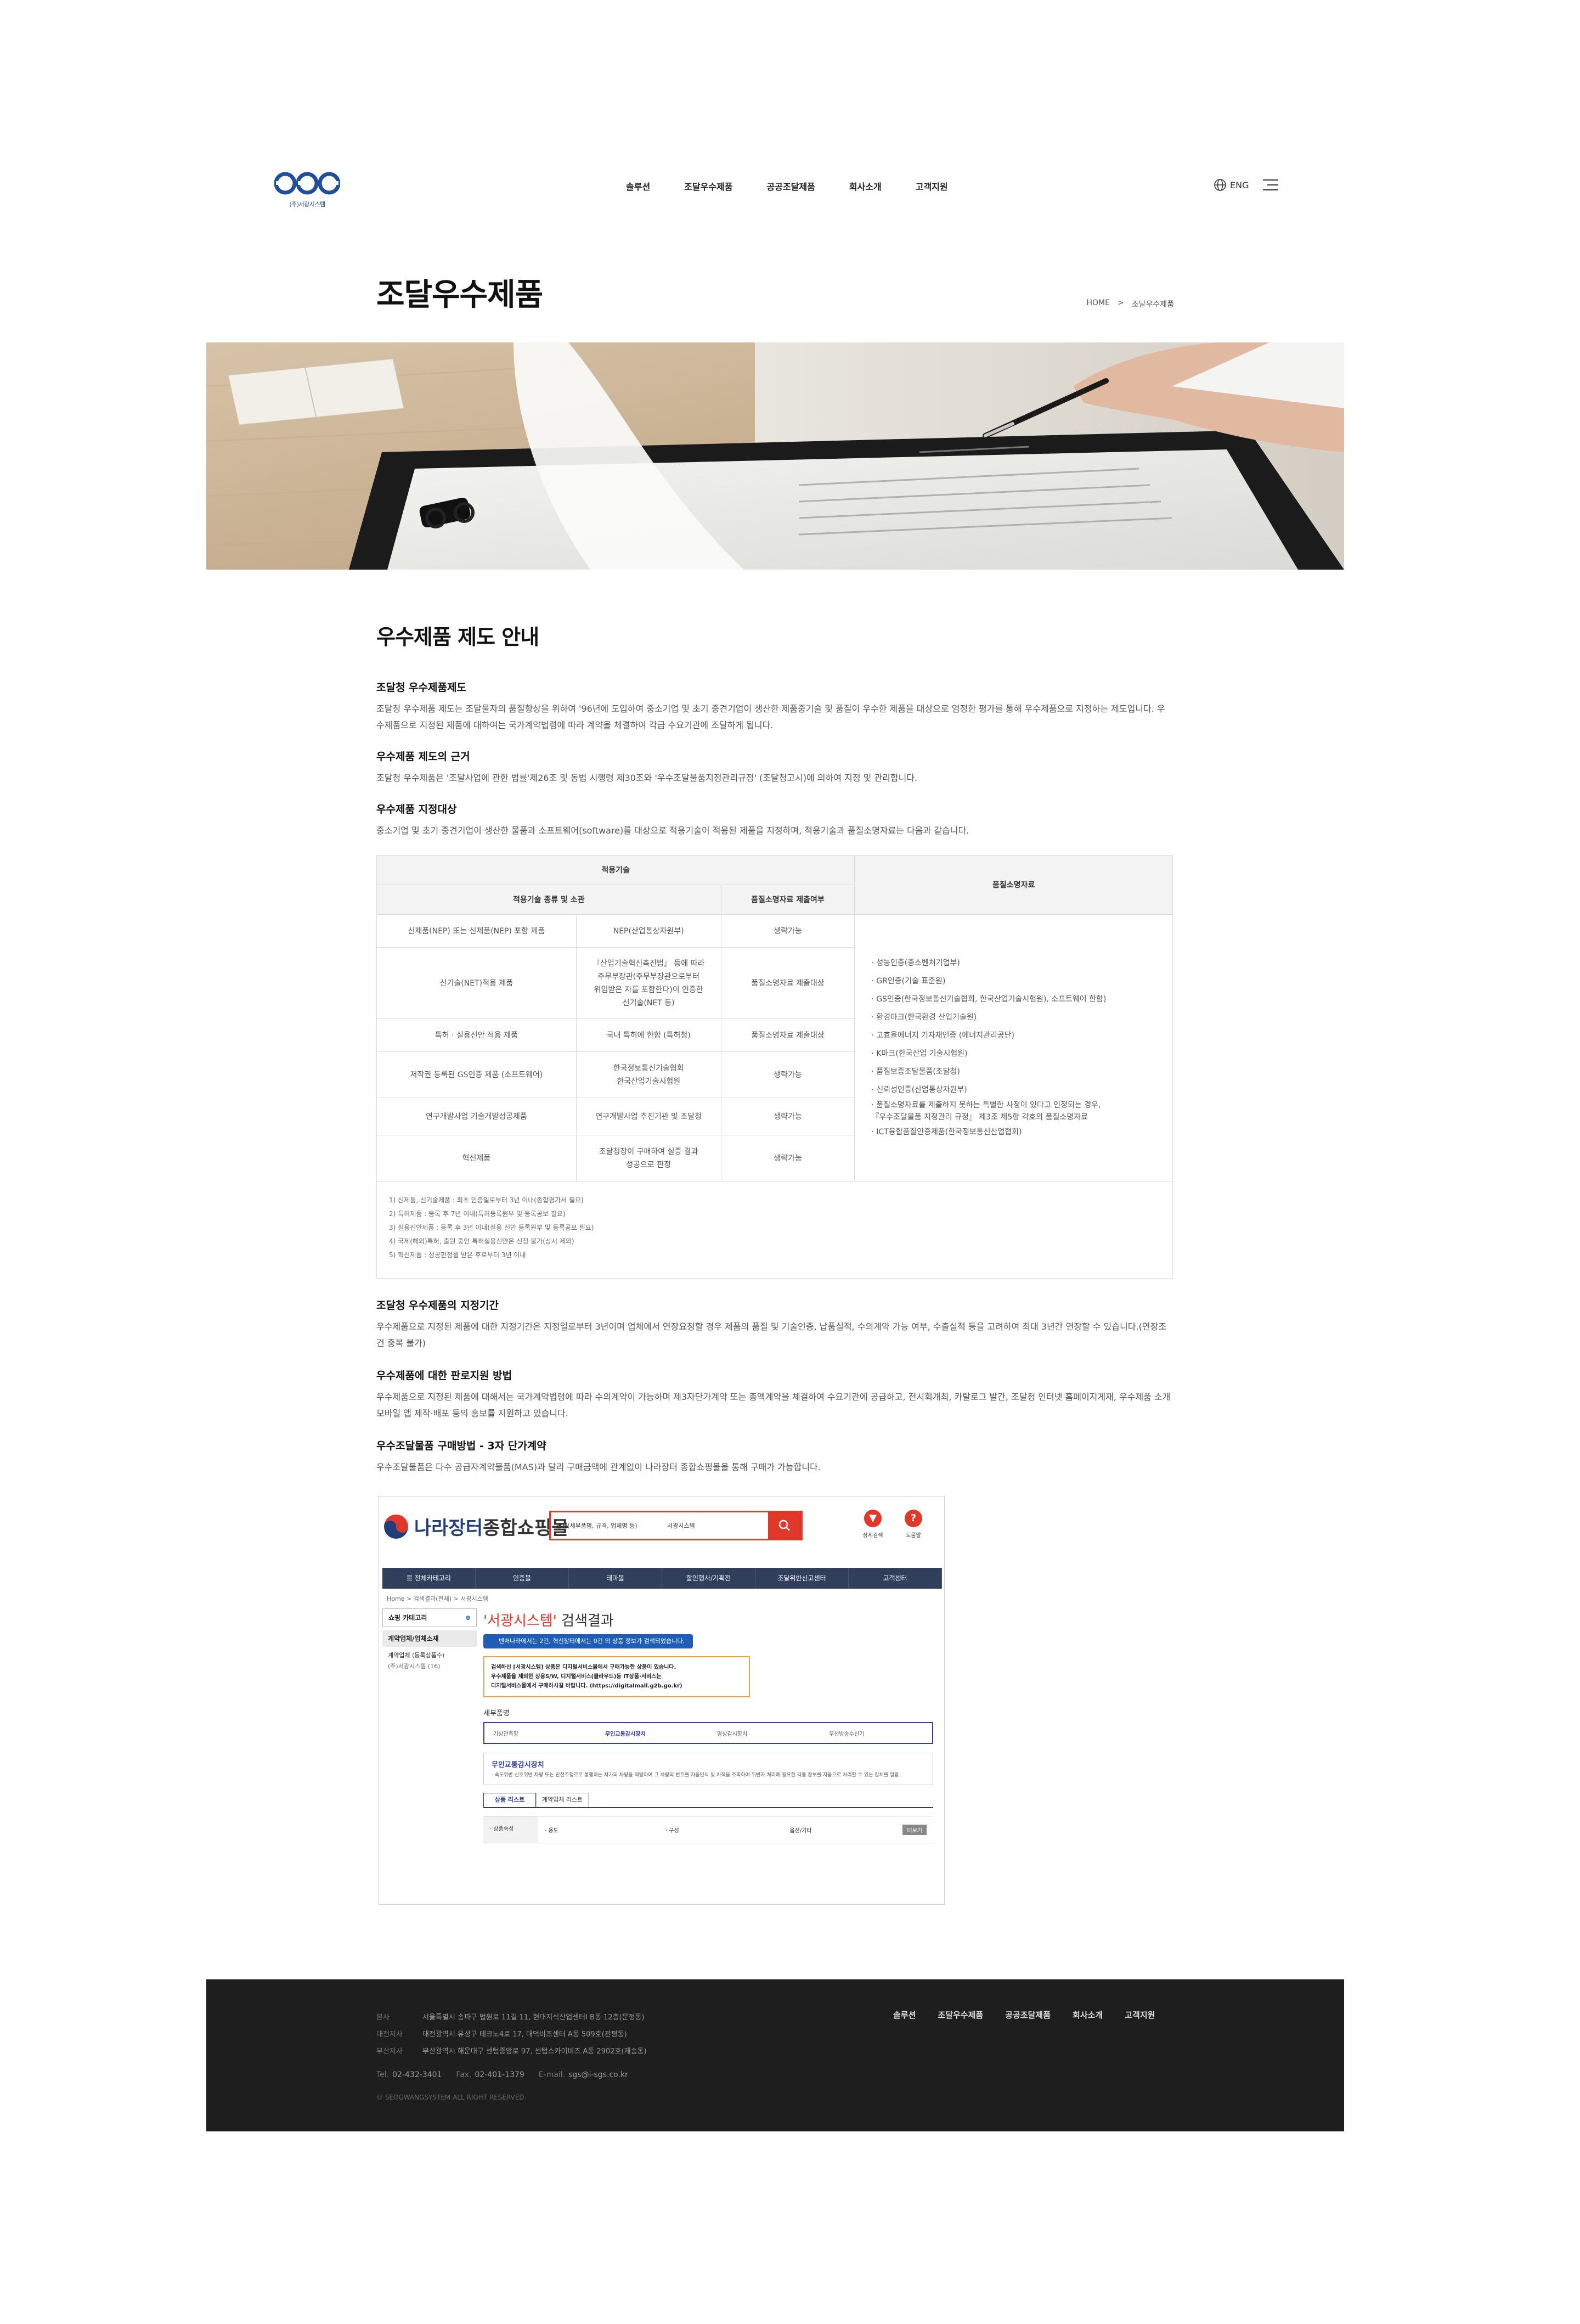 Image resolution: width=1580 pixels, height=2324 pixels. I want to click on footer-fax: Fax. 02-401-1379, so click(490, 2074).